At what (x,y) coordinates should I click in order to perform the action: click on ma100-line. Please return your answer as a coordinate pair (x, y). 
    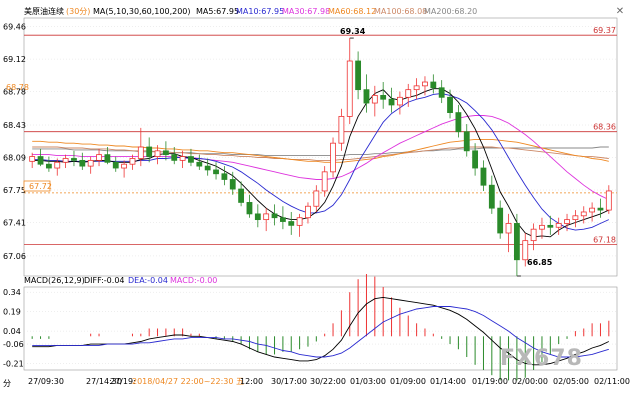
    Looking at the image, I should click on (320, 153).